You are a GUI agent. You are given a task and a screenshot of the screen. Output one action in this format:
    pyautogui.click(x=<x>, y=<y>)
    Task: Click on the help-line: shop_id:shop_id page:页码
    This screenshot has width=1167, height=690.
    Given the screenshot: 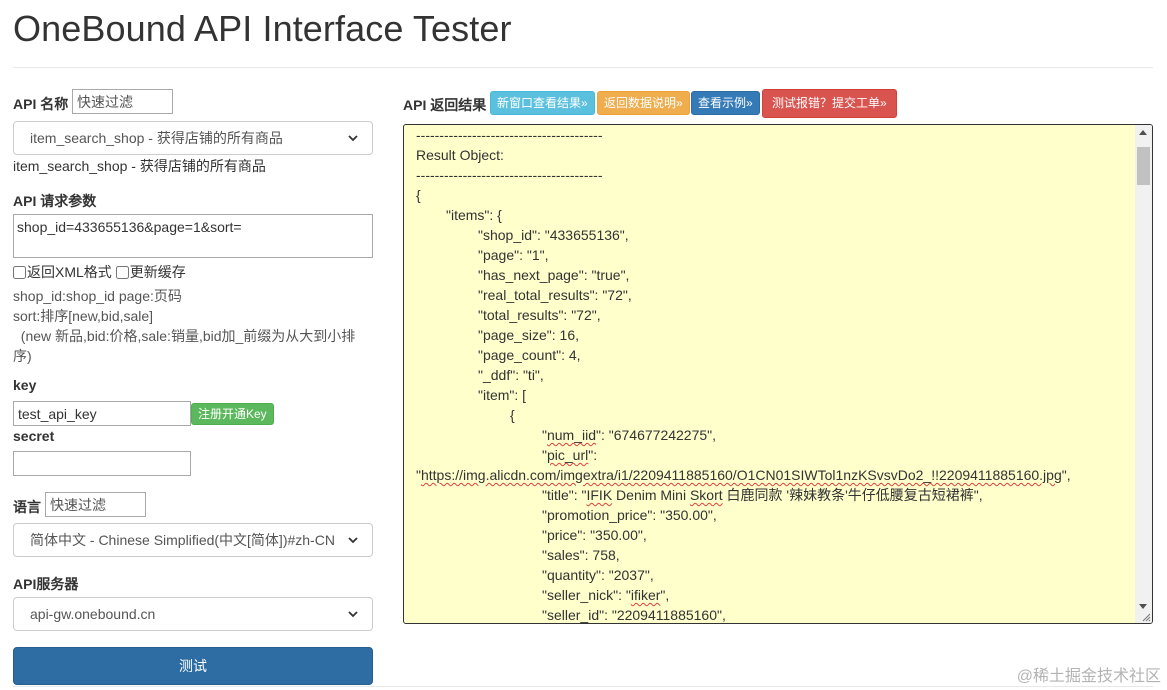 What is the action you would take?
    pyautogui.click(x=97, y=296)
    